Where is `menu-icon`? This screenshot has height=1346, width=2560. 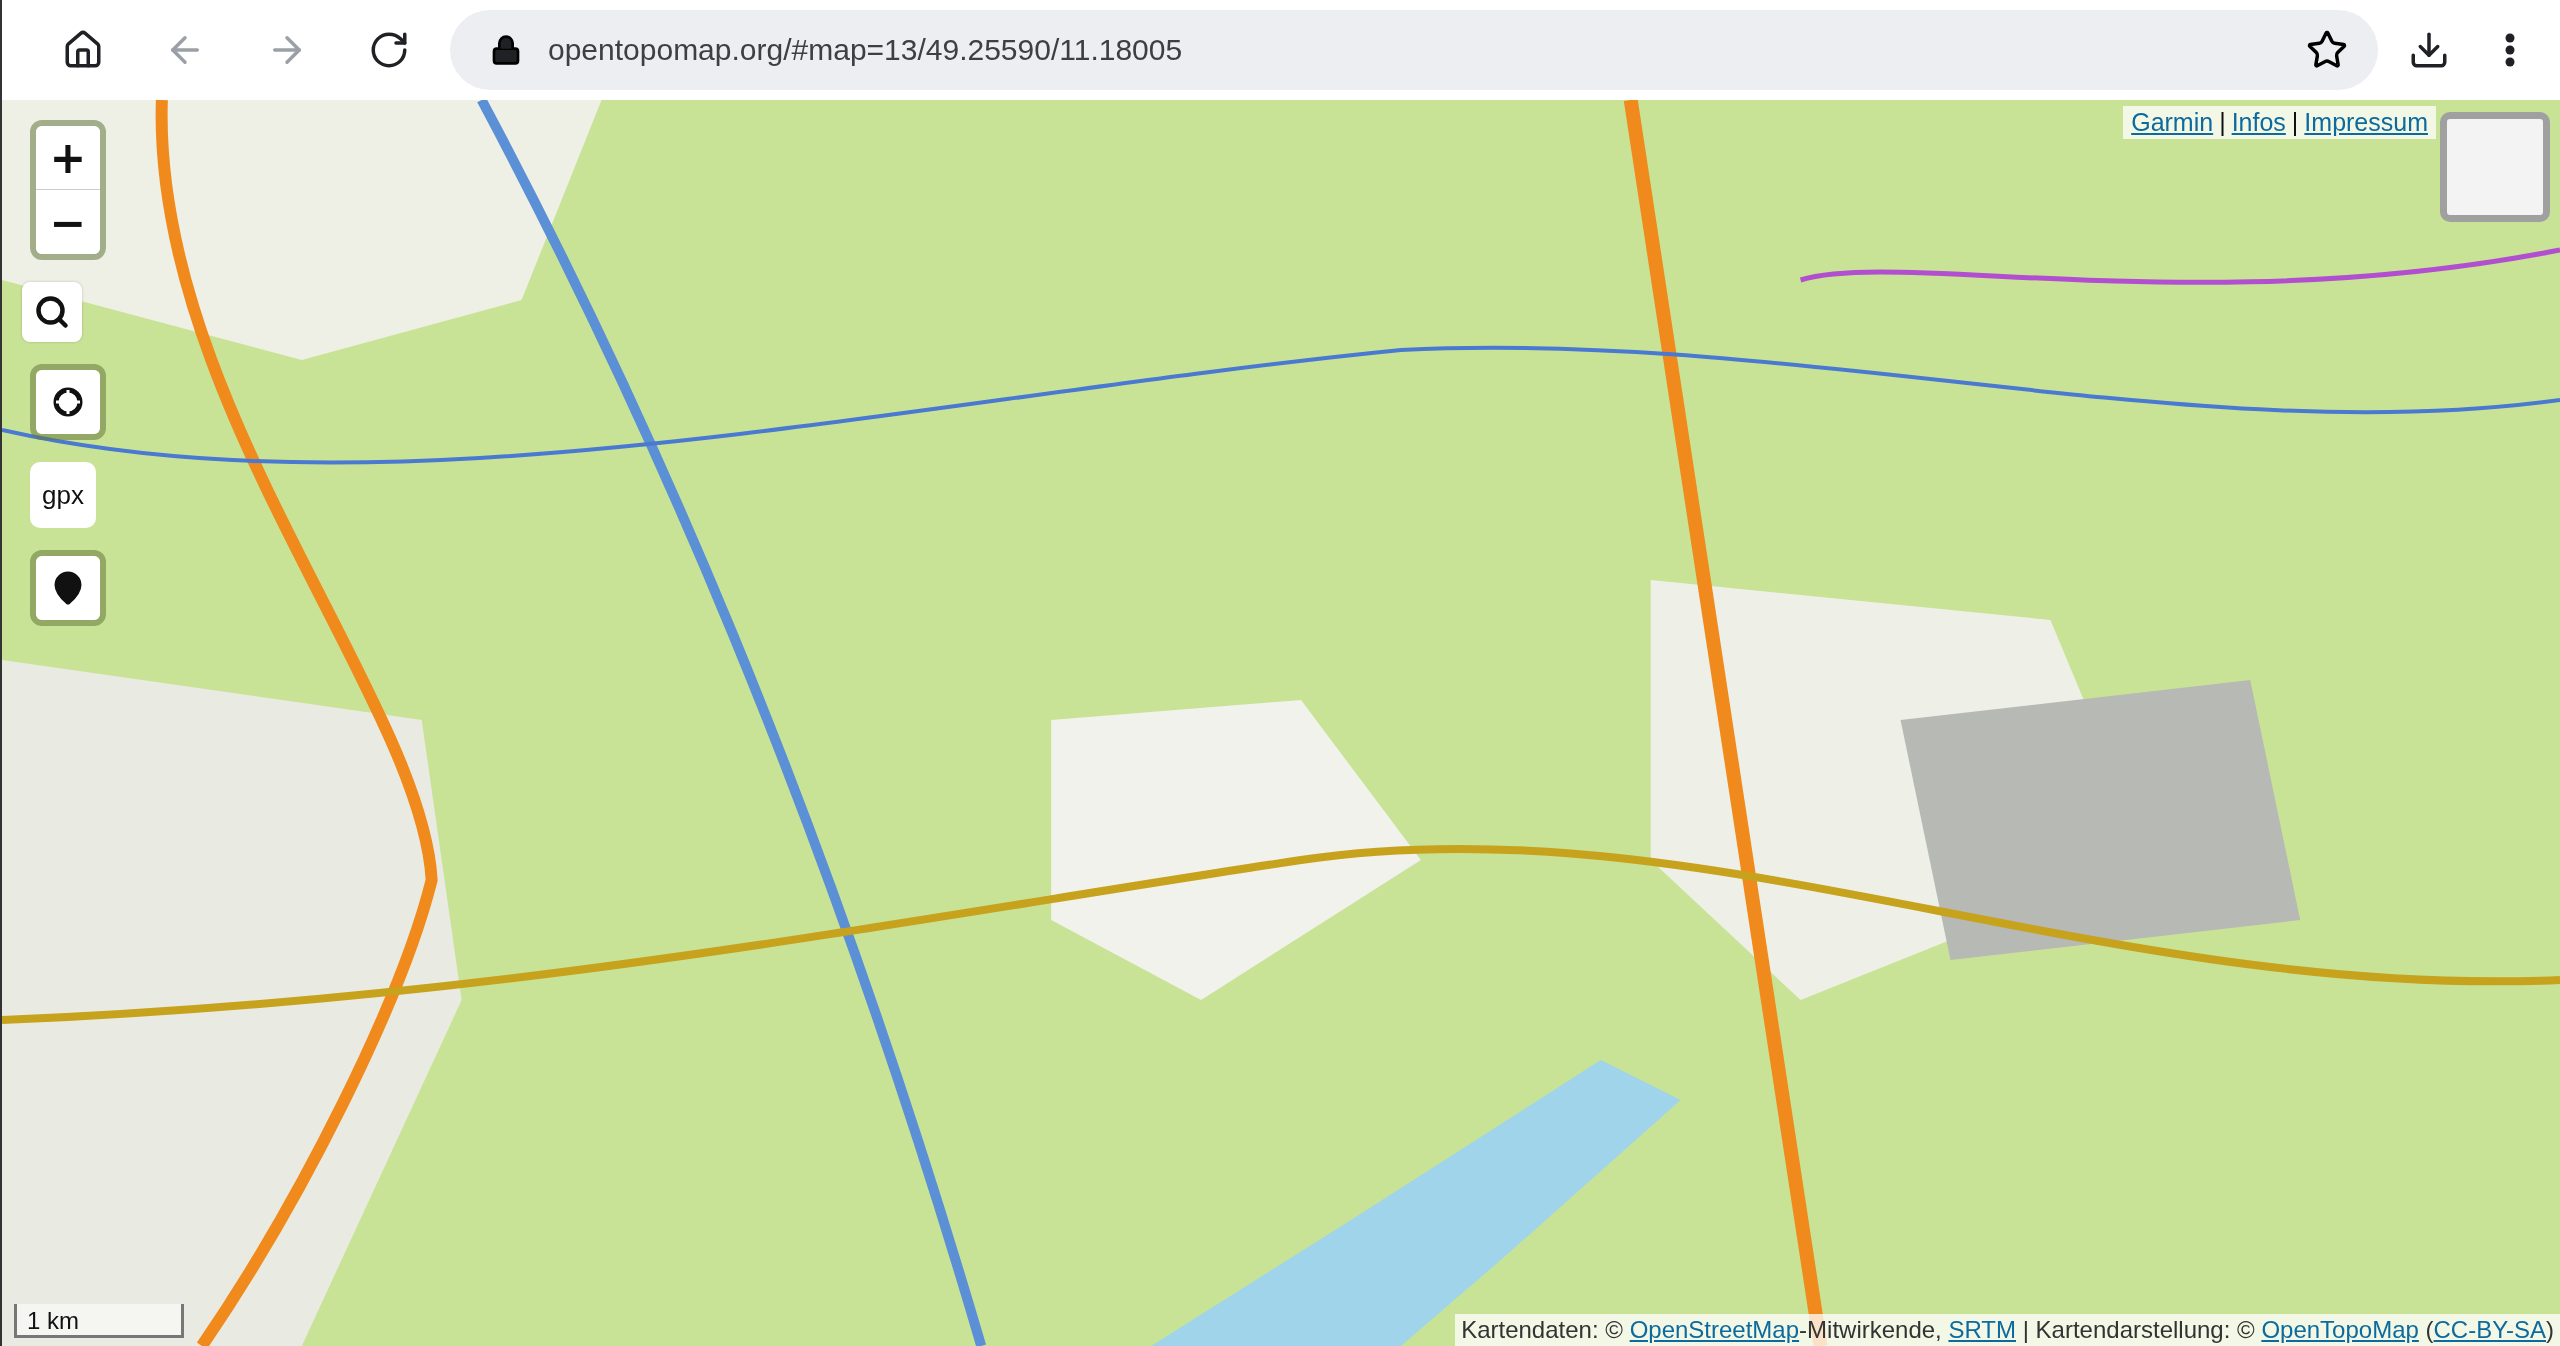
menu-icon is located at coordinates (2510, 50).